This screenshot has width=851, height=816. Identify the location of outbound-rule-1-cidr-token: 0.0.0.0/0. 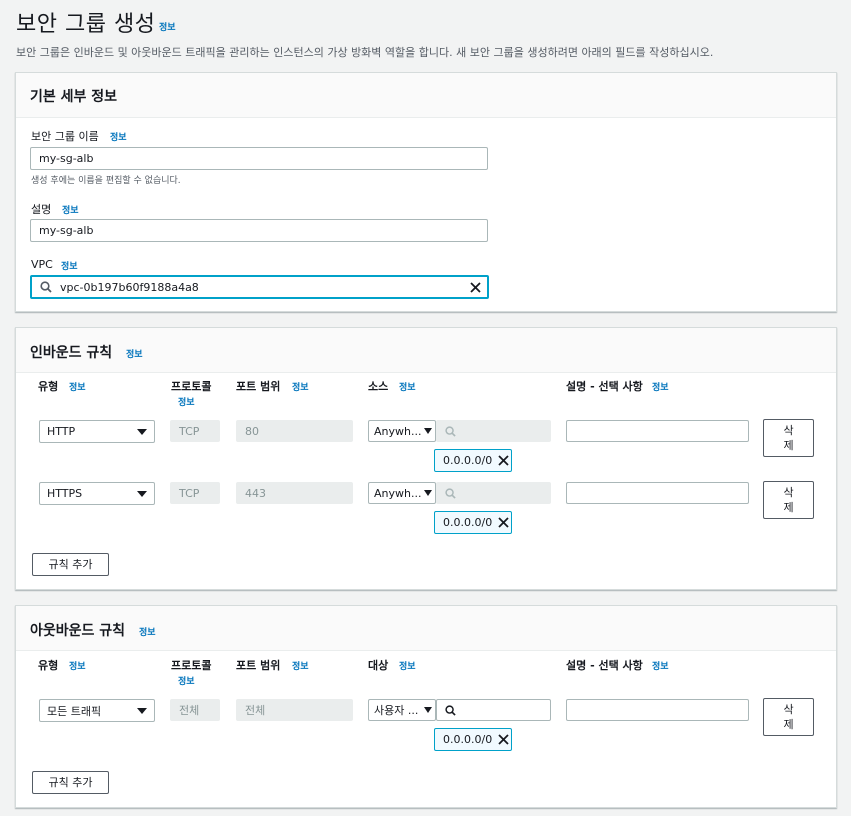
(473, 739).